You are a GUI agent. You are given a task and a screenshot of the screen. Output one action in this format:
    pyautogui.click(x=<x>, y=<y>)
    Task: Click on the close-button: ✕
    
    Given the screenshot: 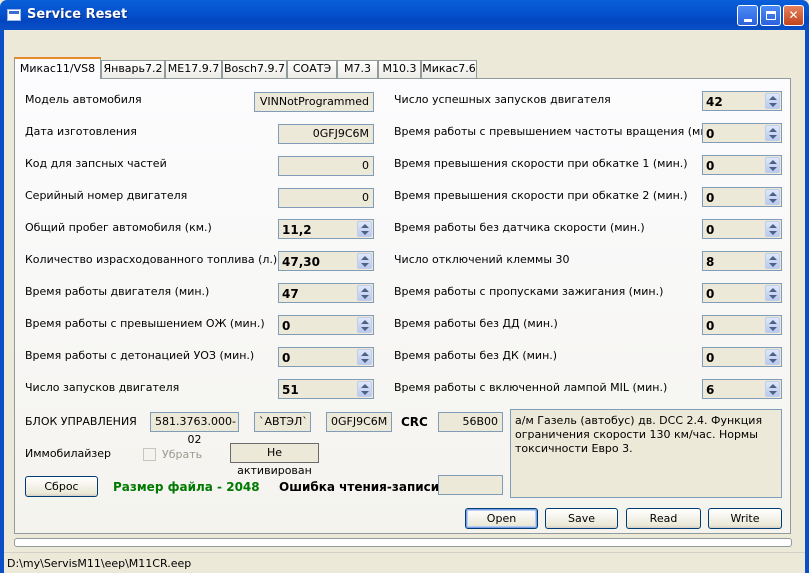 What is the action you would take?
    pyautogui.click(x=793, y=15)
    